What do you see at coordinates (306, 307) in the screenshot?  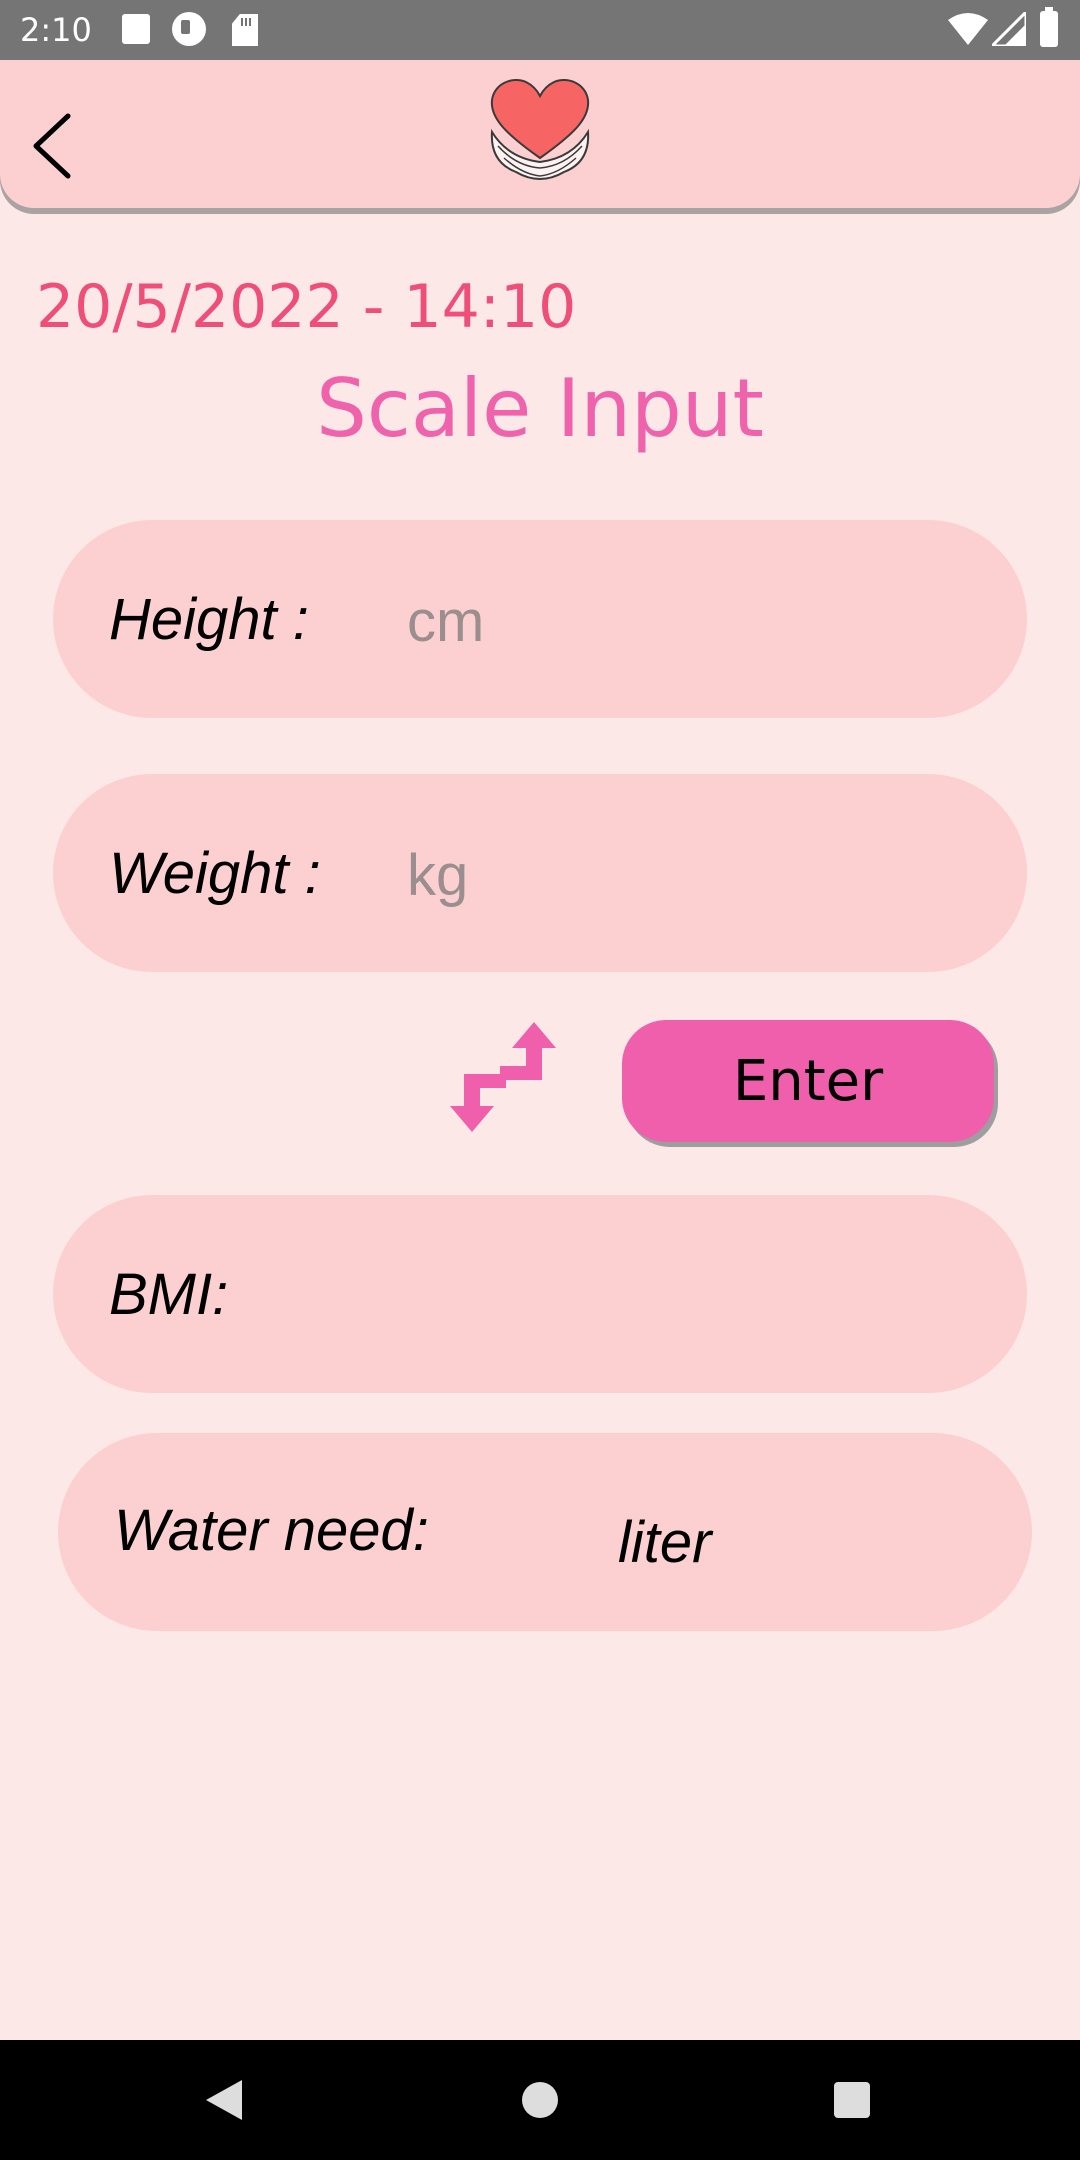 I see `datetime-text: 20/5/2022 - 14:10` at bounding box center [306, 307].